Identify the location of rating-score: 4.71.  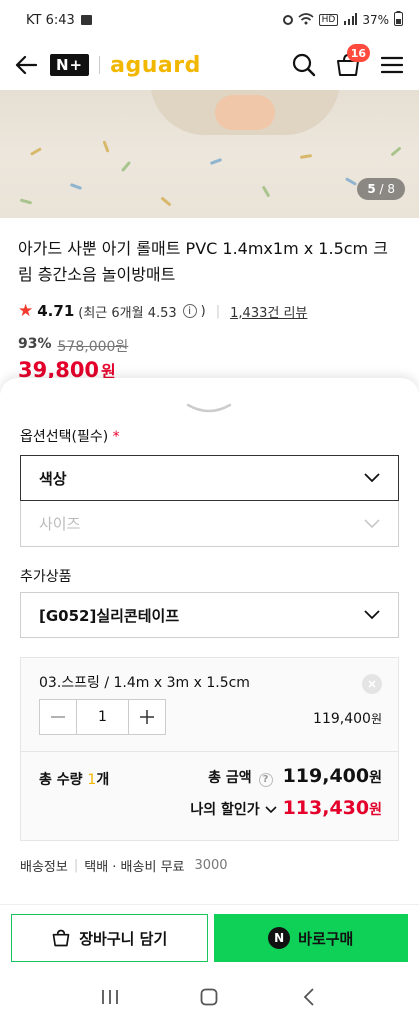
(56, 311).